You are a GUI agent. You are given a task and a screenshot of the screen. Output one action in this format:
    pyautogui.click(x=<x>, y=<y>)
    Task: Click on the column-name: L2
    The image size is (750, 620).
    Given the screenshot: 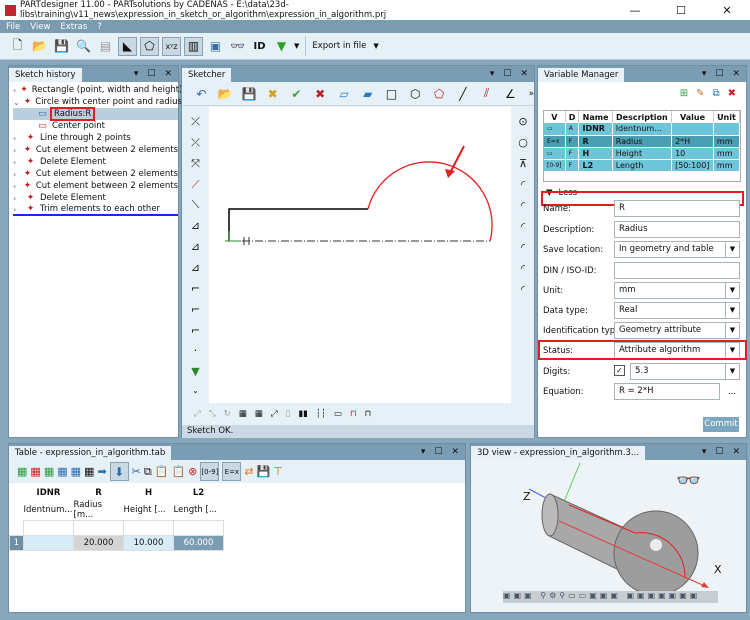 What is the action you would take?
    pyautogui.click(x=199, y=492)
    